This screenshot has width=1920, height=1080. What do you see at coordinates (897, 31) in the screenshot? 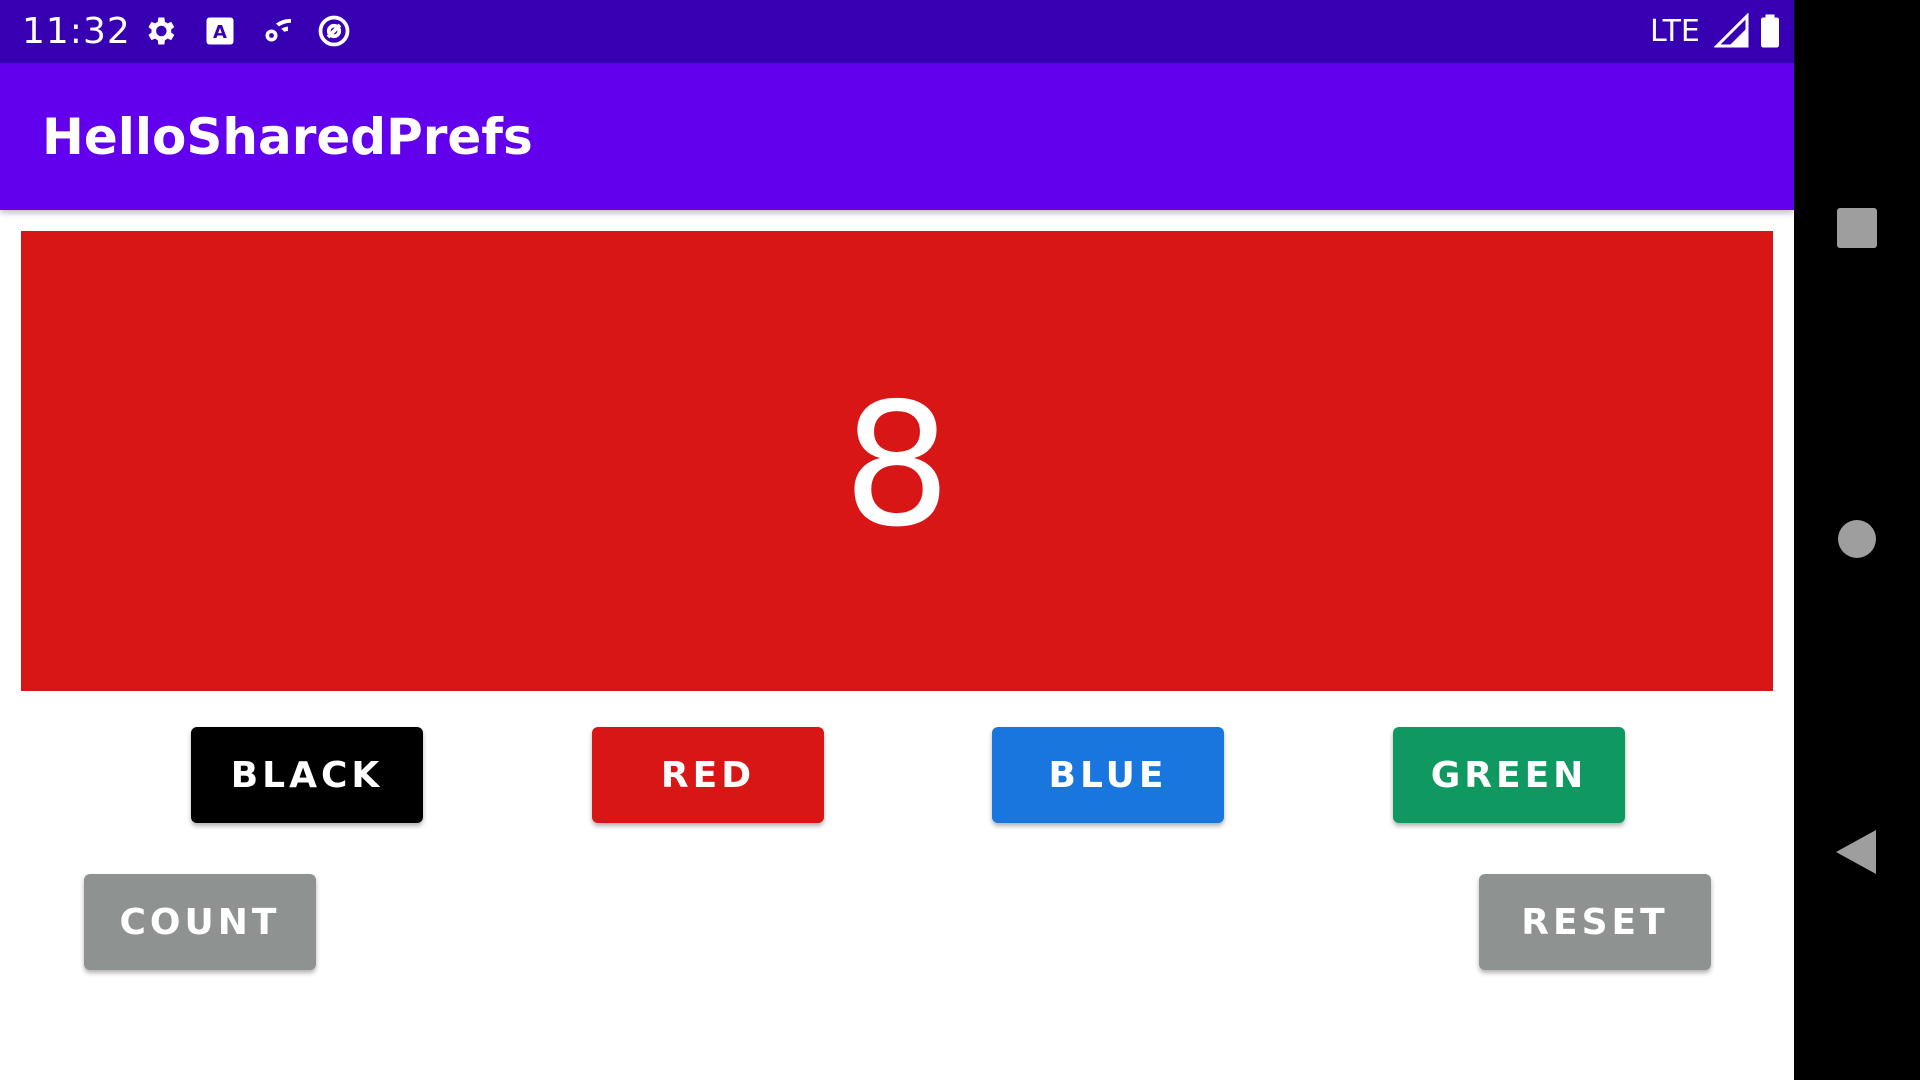
I see `status-bar: 11:32 A LTE` at bounding box center [897, 31].